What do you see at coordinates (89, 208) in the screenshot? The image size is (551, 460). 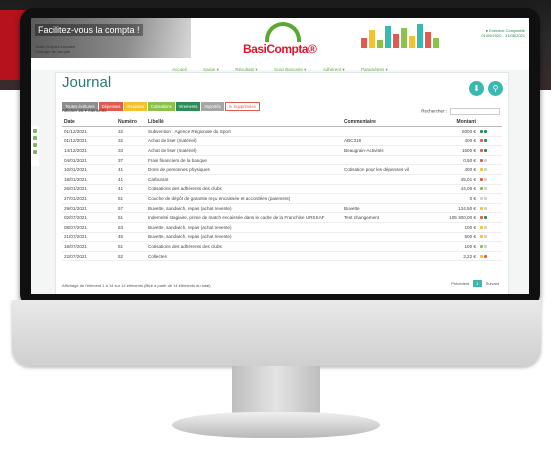 I see `cell-date: 29/01/2021` at bounding box center [89, 208].